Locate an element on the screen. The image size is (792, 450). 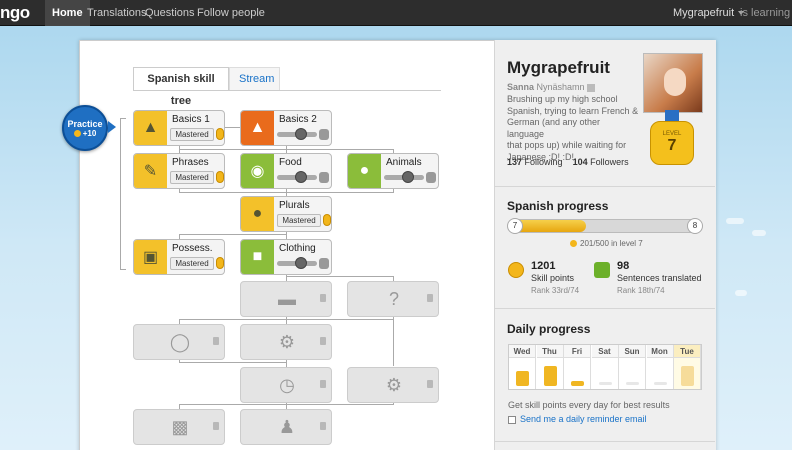
practice-bonus-value: +10 is located at coordinates (89, 133).